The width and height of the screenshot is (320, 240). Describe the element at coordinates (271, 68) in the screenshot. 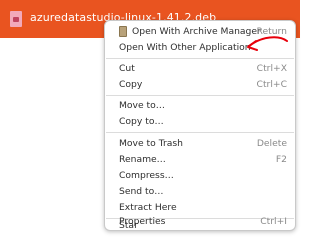

I see `menu-item-shortcut: Ctrl+X` at that location.